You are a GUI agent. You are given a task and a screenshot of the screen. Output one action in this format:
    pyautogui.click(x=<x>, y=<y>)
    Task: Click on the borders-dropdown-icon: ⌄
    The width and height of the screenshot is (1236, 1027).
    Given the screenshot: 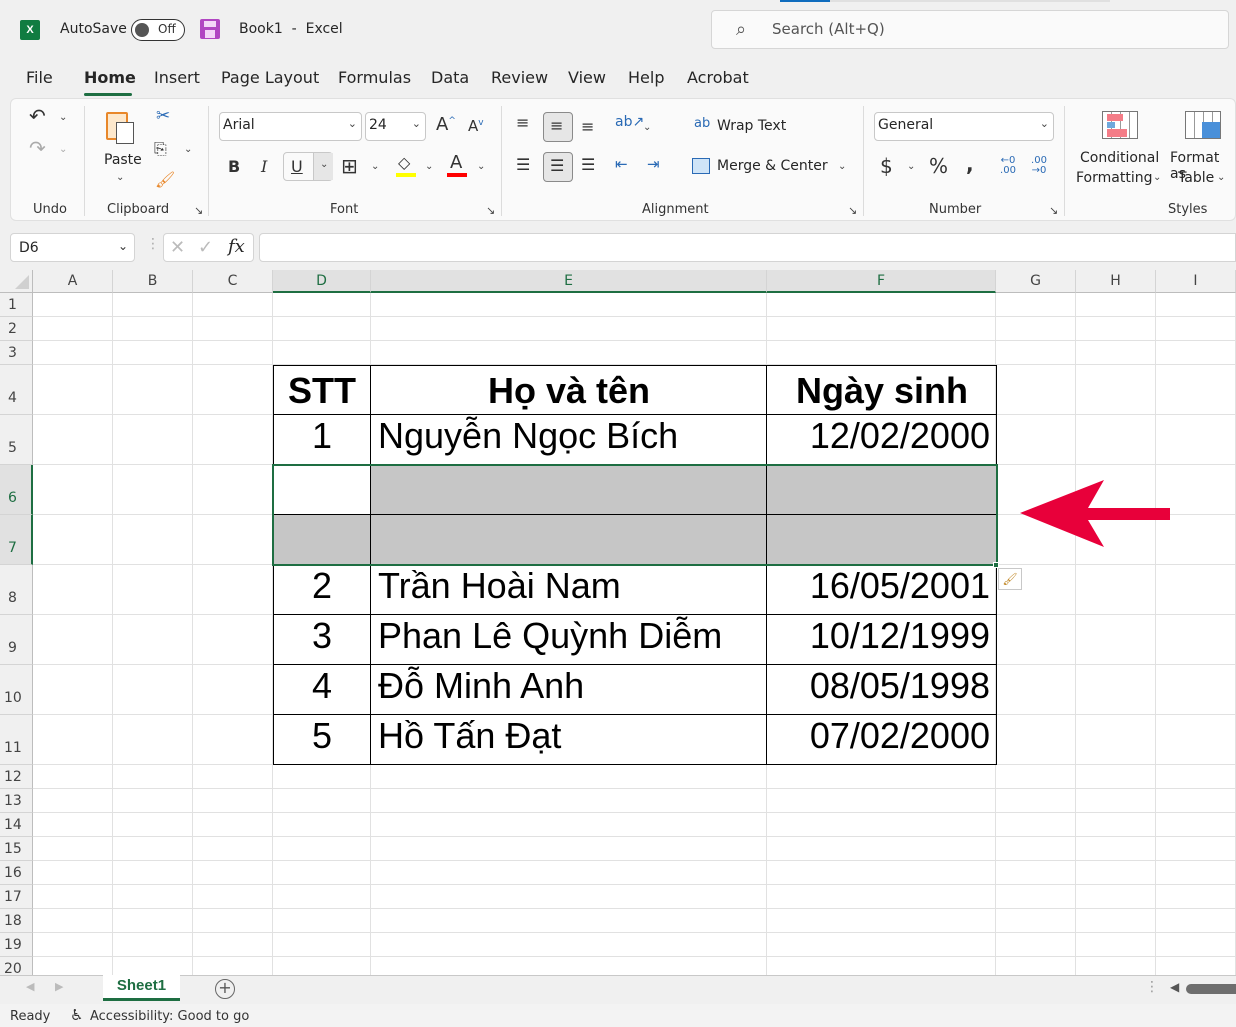 What is the action you would take?
    pyautogui.click(x=375, y=166)
    